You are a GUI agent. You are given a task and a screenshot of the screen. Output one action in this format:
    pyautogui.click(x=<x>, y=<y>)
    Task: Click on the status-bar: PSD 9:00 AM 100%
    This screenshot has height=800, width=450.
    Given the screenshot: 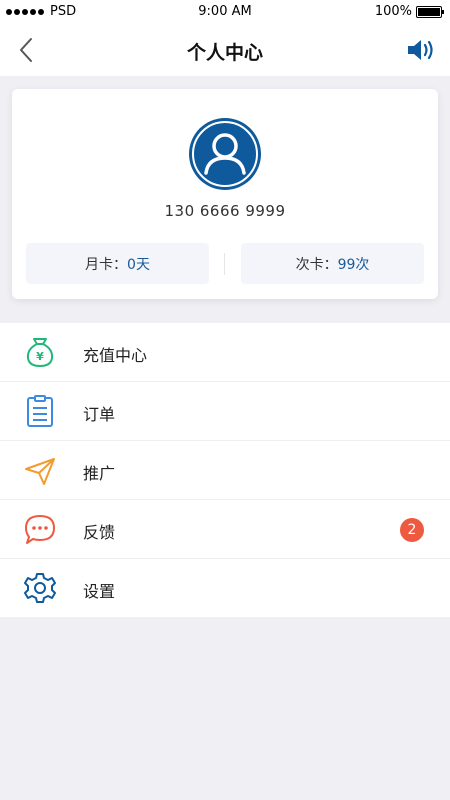 What is the action you would take?
    pyautogui.click(x=225, y=12)
    